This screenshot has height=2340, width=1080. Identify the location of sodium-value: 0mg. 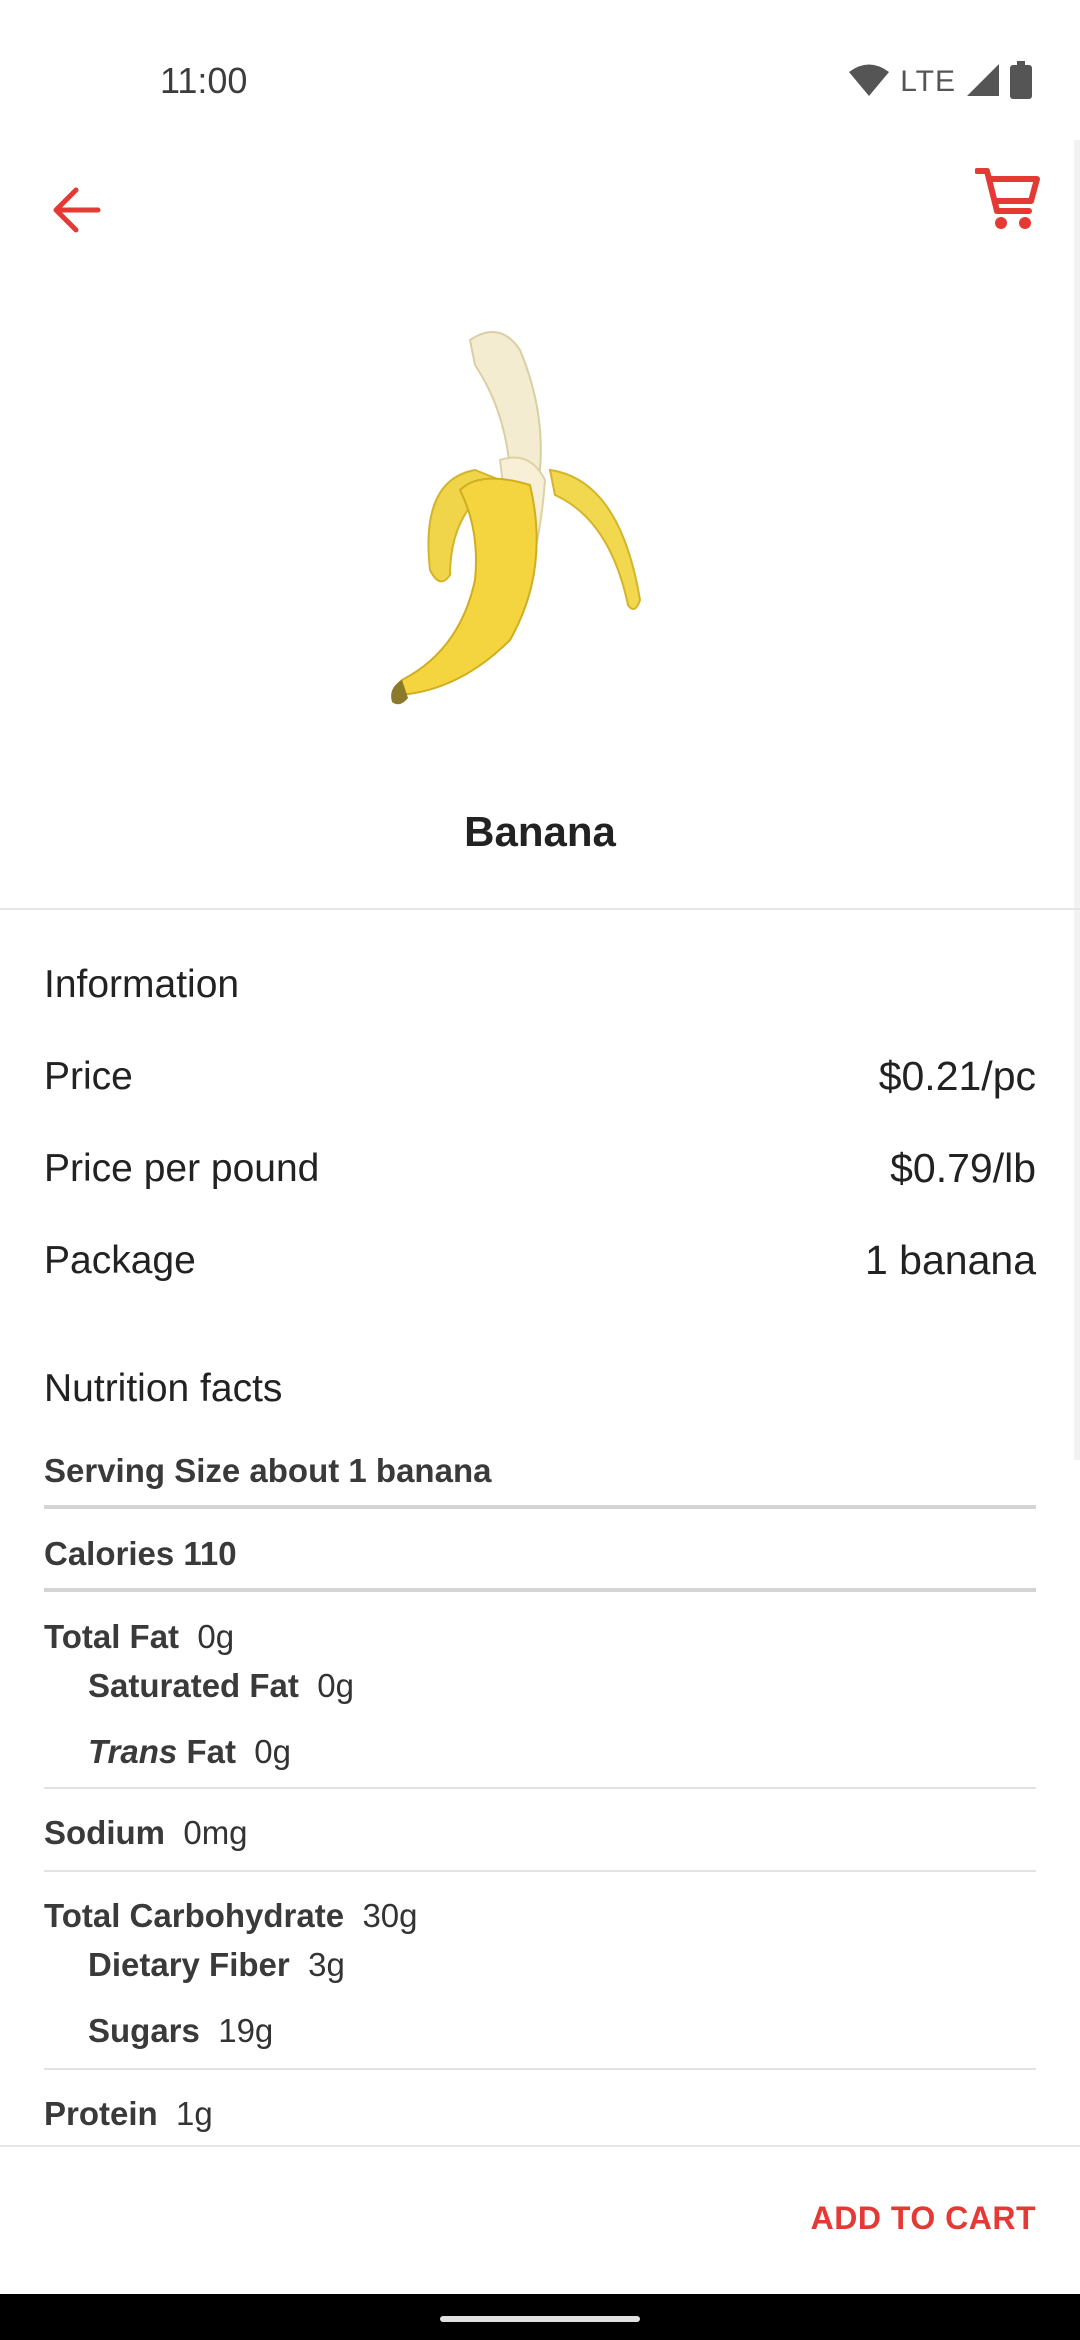
(215, 1832).